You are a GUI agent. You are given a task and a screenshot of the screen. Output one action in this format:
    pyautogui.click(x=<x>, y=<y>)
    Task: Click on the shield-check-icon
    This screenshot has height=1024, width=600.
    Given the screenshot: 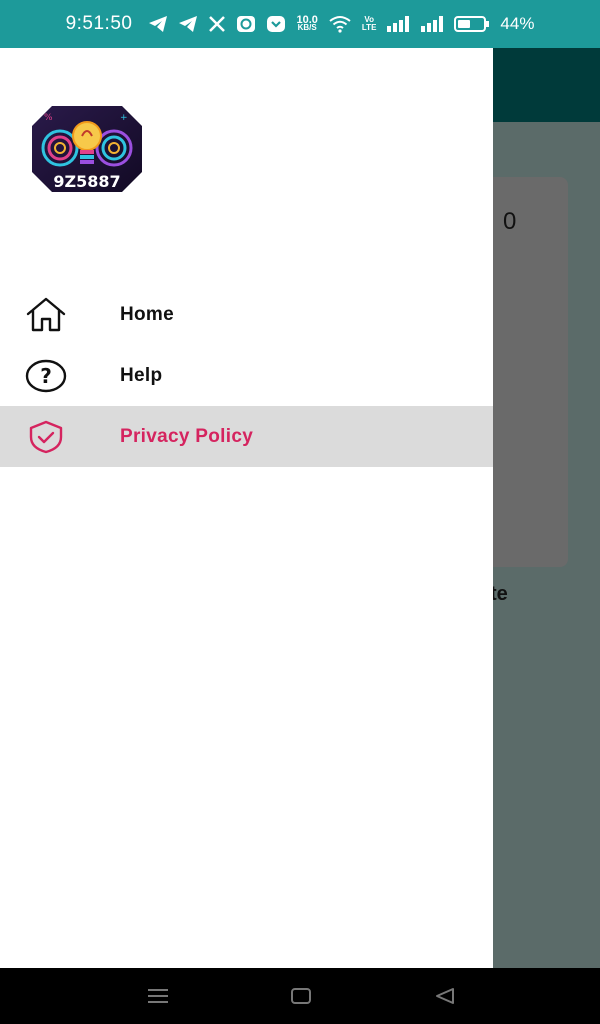 What is the action you would take?
    pyautogui.click(x=46, y=437)
    